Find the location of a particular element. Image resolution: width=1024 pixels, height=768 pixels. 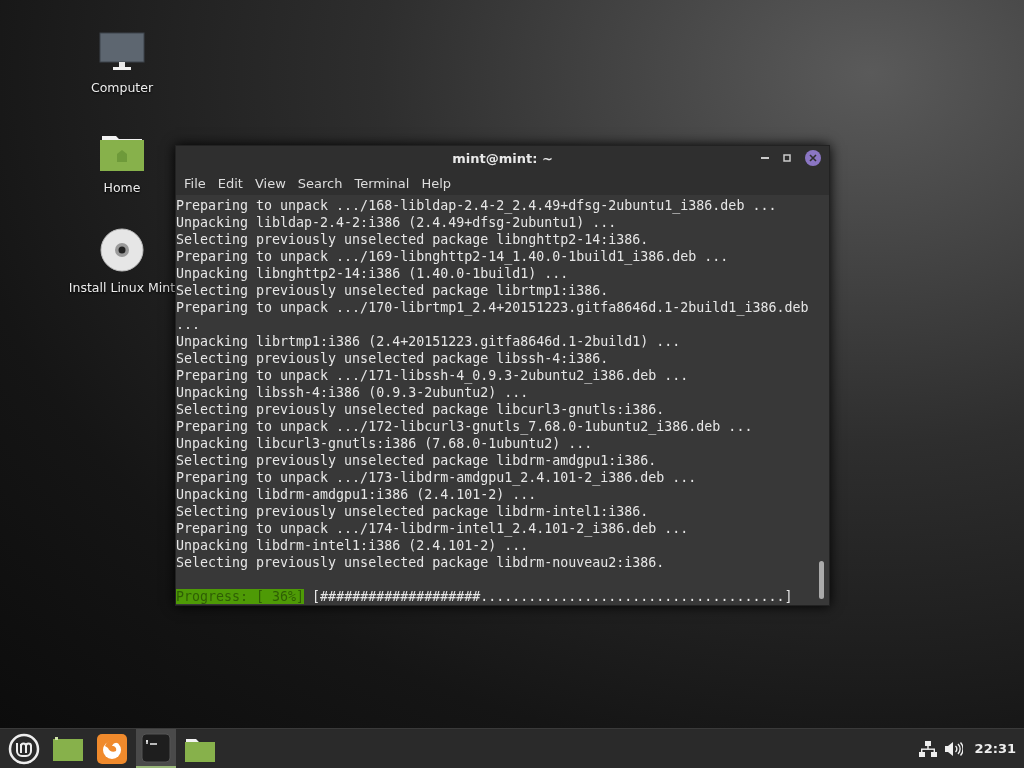

menu-item: View is located at coordinates (270, 183).